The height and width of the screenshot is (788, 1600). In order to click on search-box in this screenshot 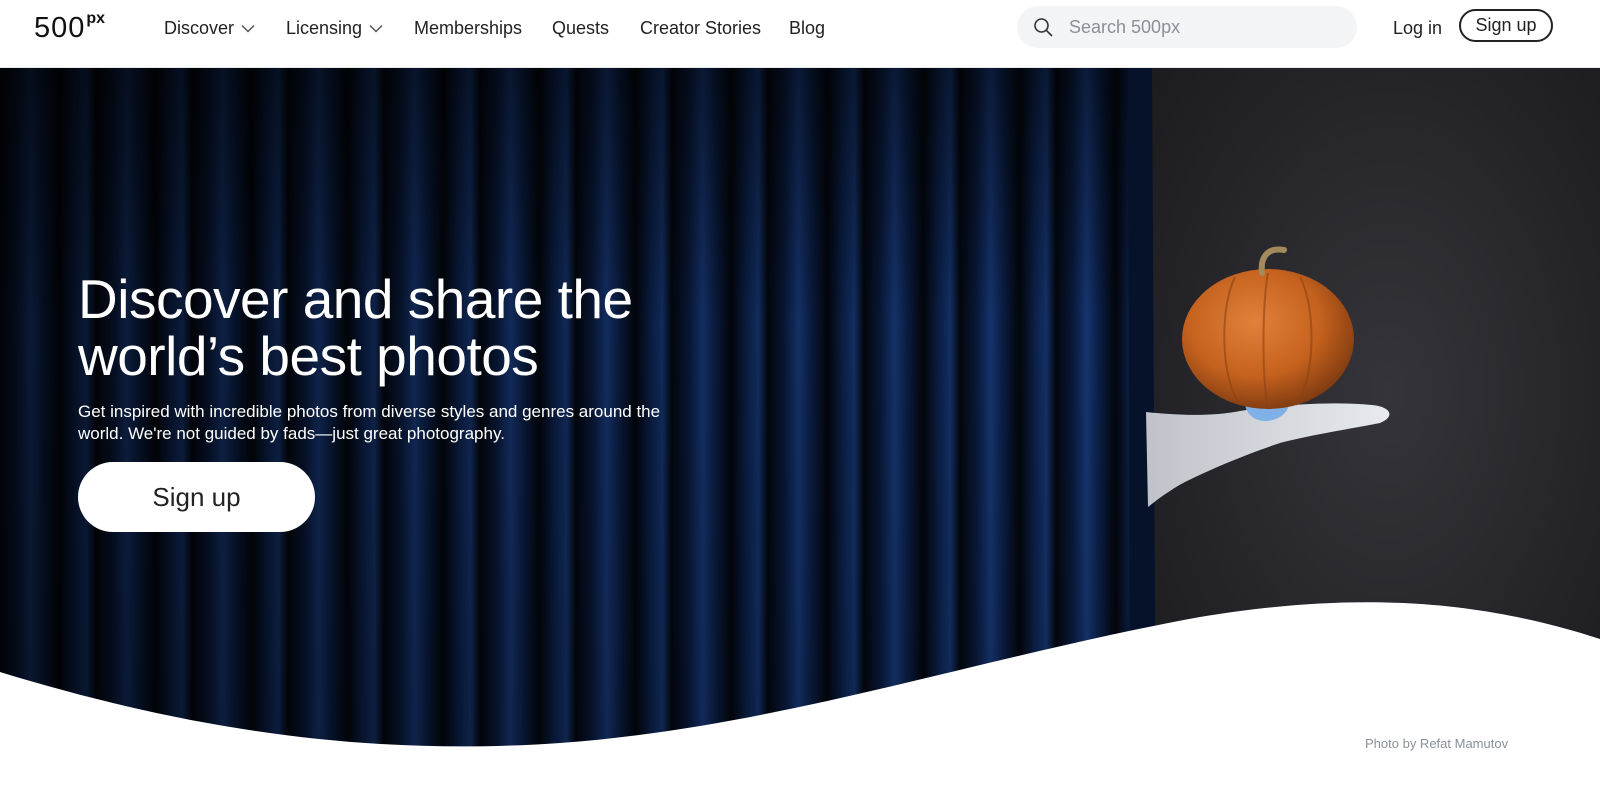, I will do `click(1187, 27)`.